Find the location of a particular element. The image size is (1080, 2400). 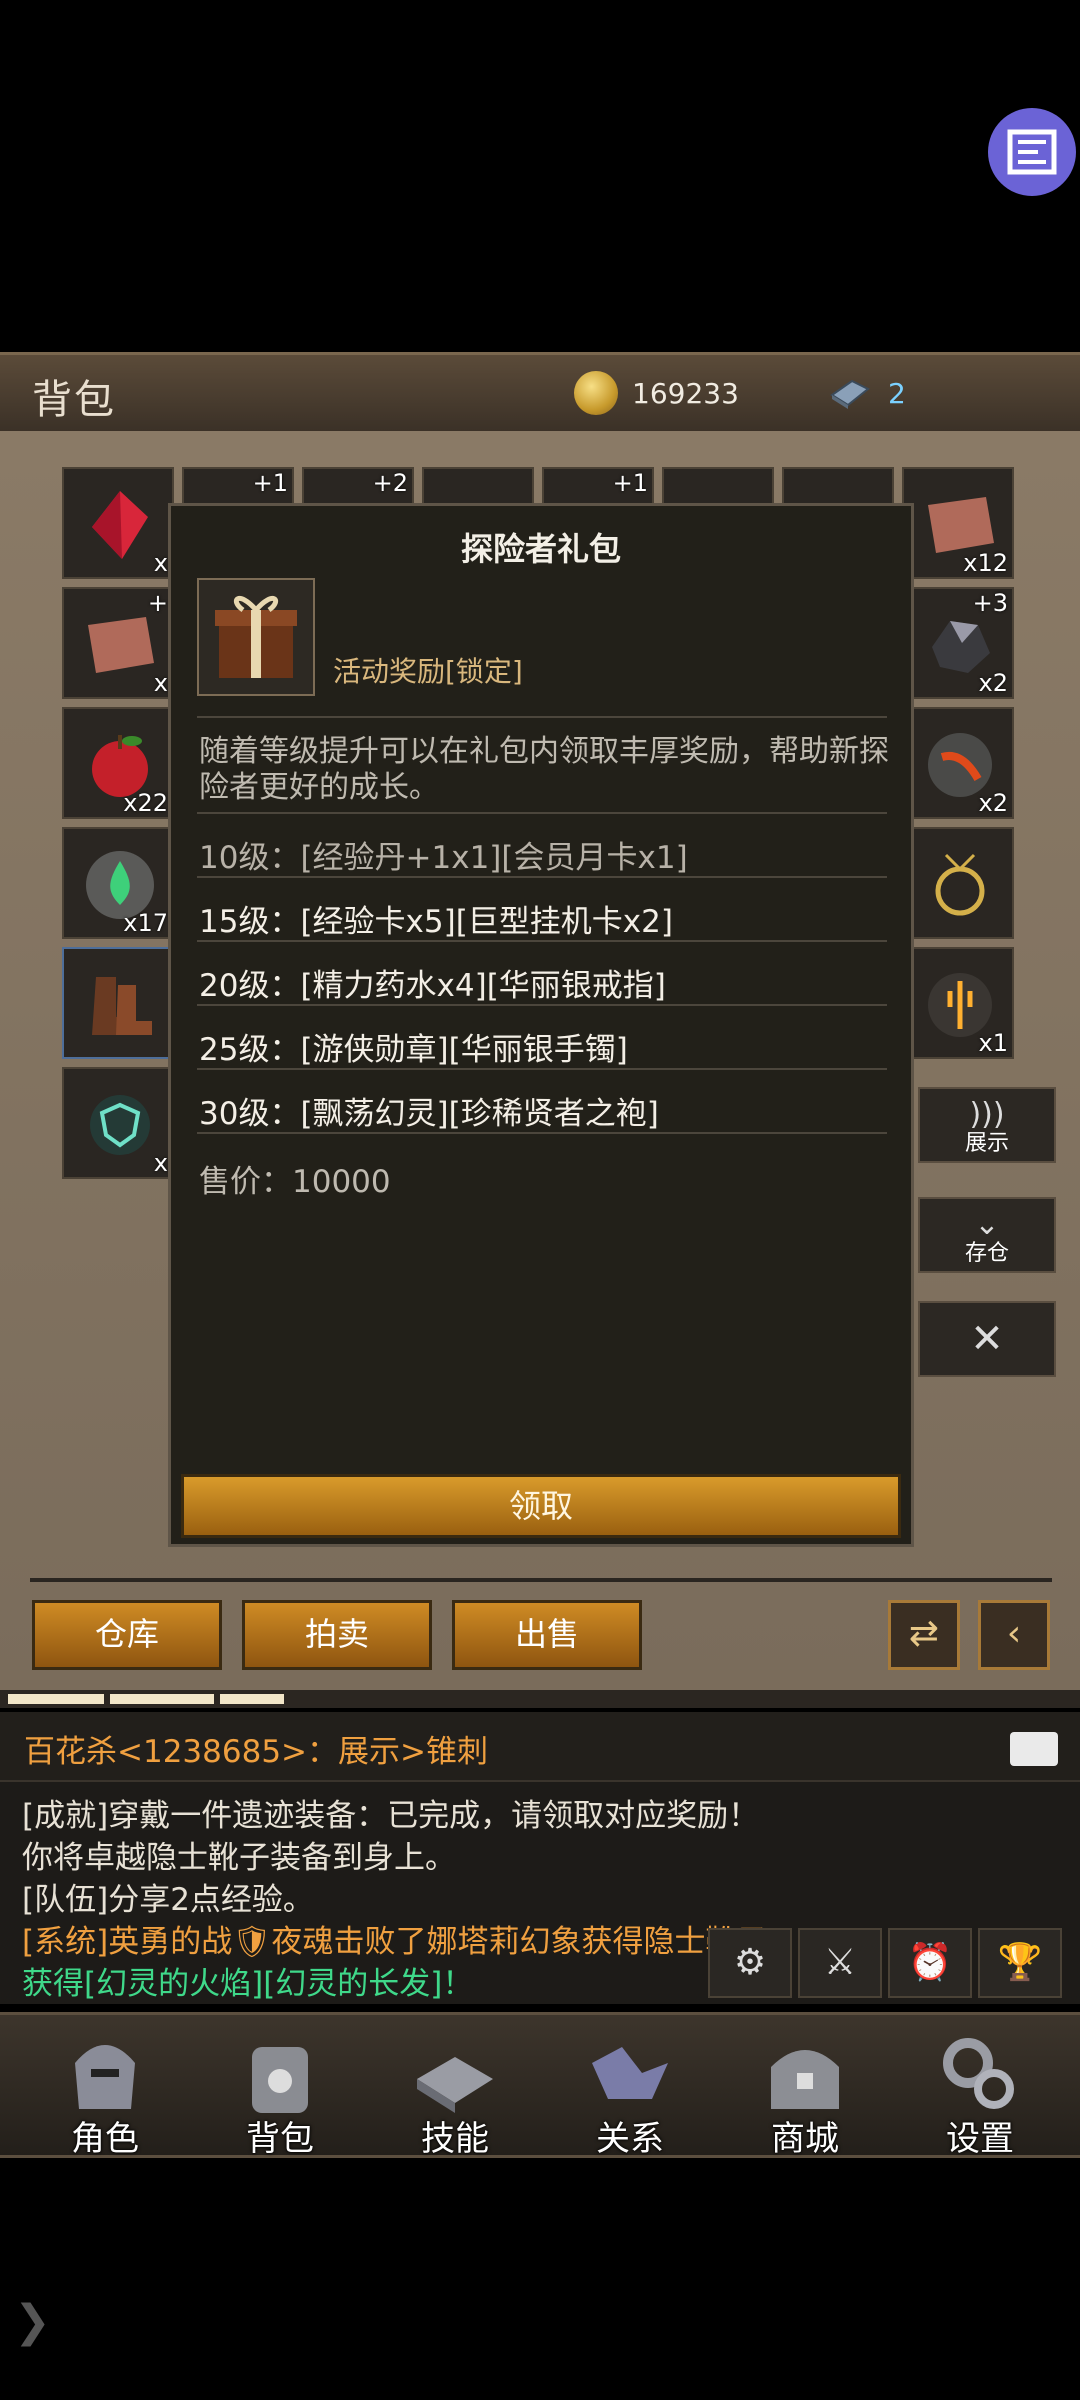

log-line: 获得[幻灵的火焰][幻灵的长发]！ is located at coordinates (248, 1984).